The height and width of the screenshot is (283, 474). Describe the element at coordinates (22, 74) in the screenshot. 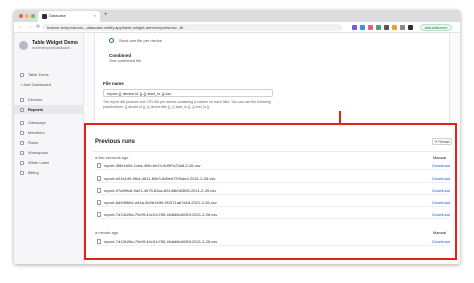

I see `table-icon` at that location.